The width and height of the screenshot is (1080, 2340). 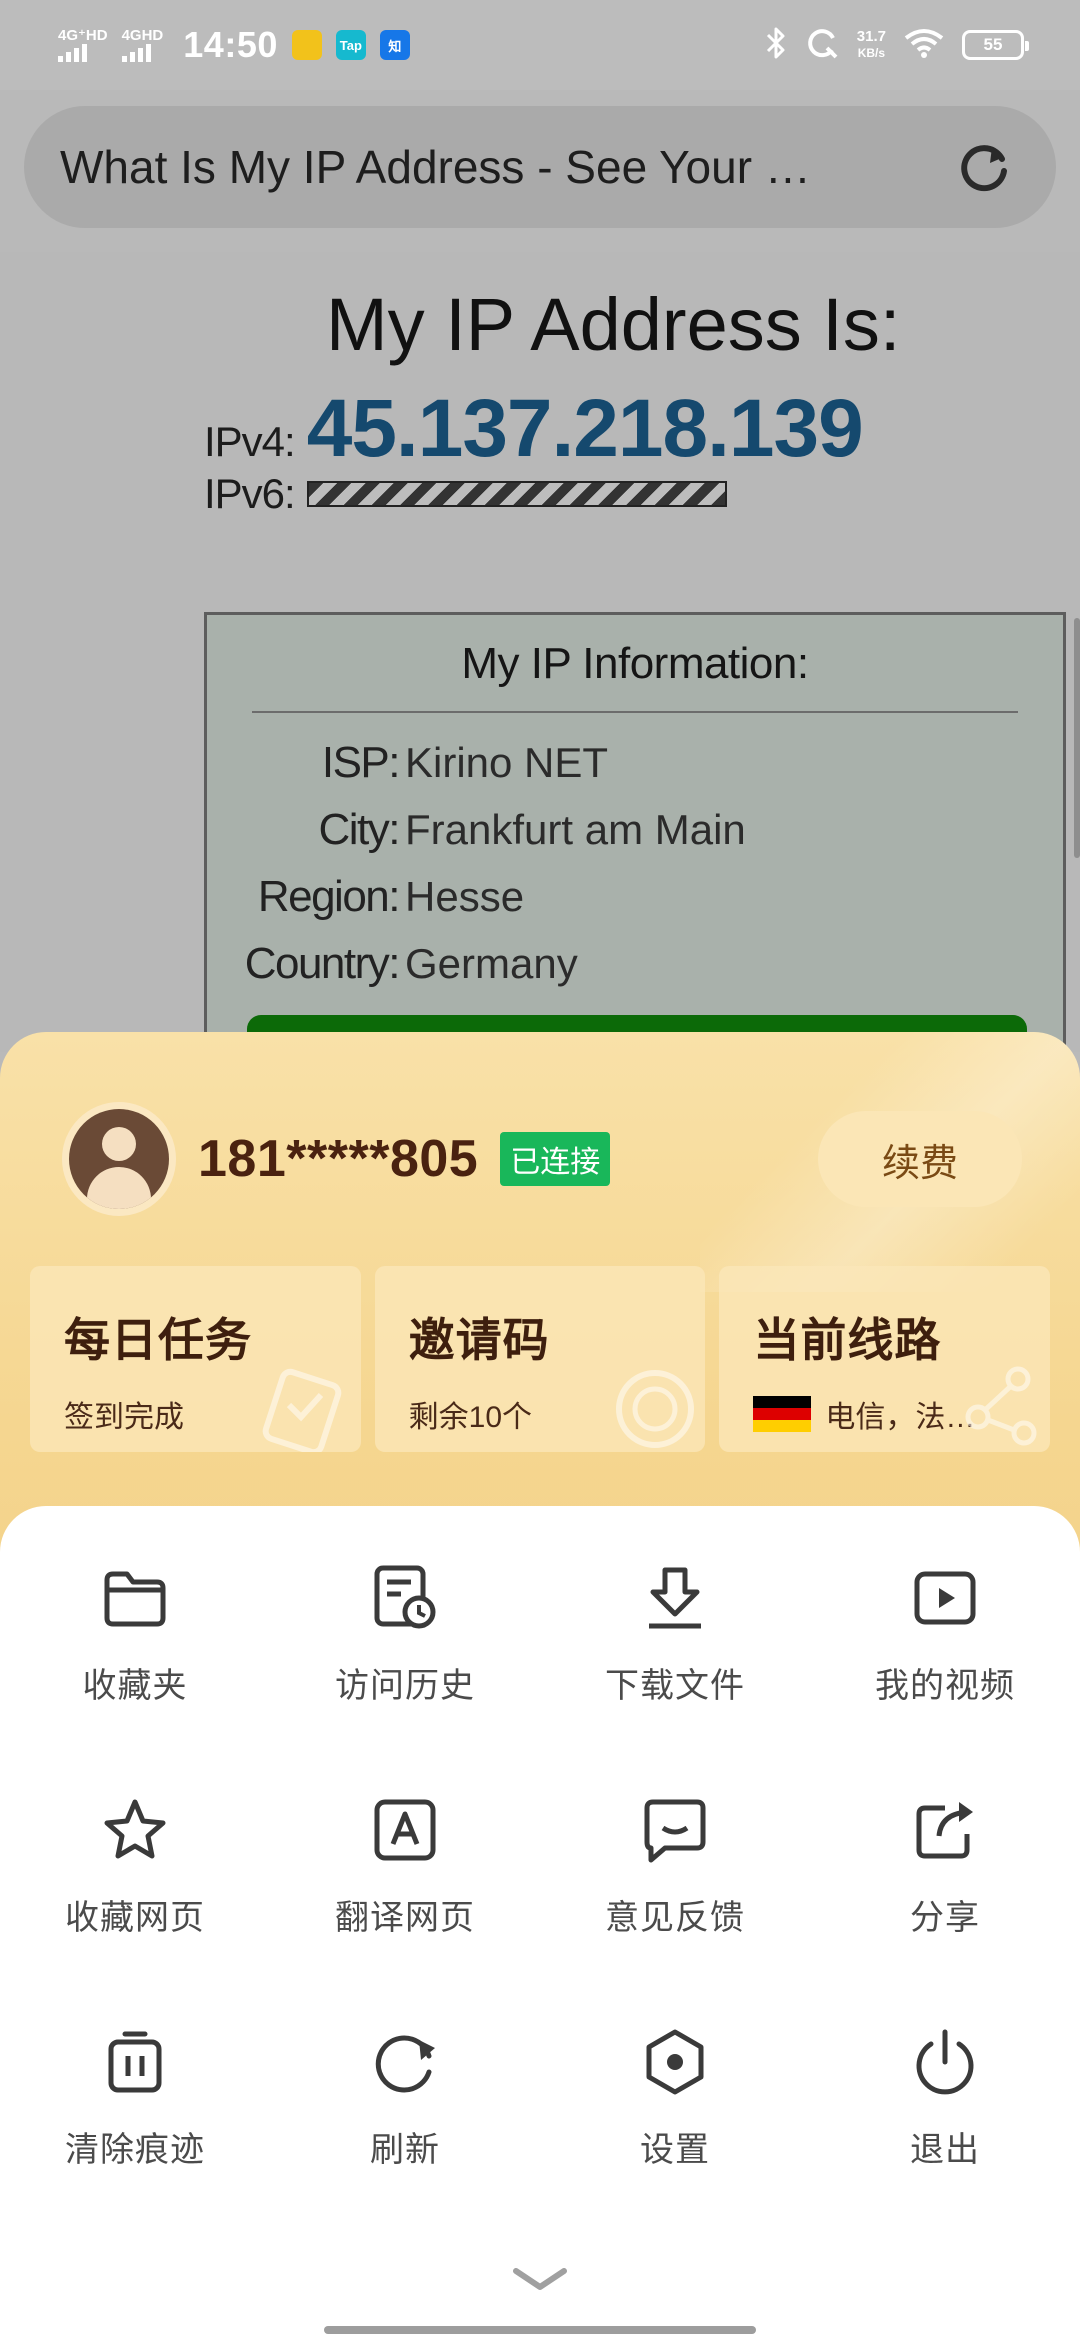 I want to click on menu-downloads: 下载文件, so click(x=675, y=1666).